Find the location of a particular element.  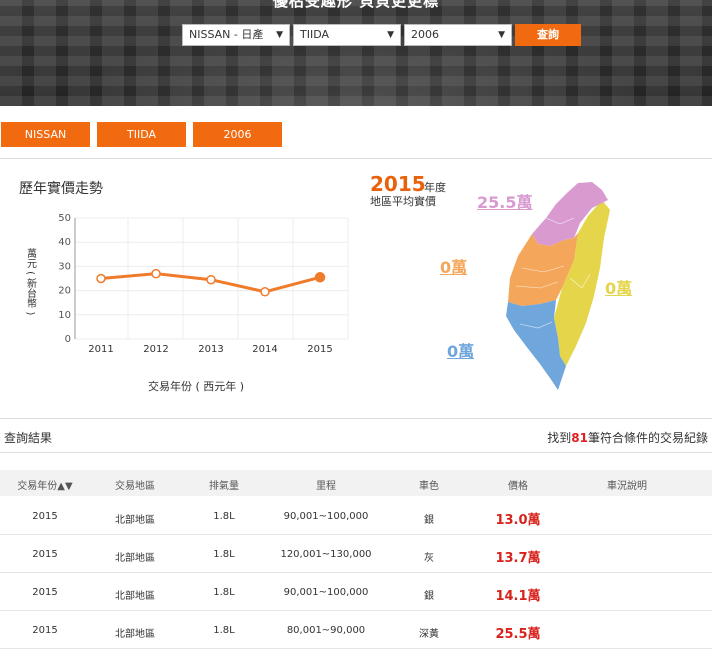

y-axis-label: 萬元 ( 新台幣 ) is located at coordinates (31, 281).